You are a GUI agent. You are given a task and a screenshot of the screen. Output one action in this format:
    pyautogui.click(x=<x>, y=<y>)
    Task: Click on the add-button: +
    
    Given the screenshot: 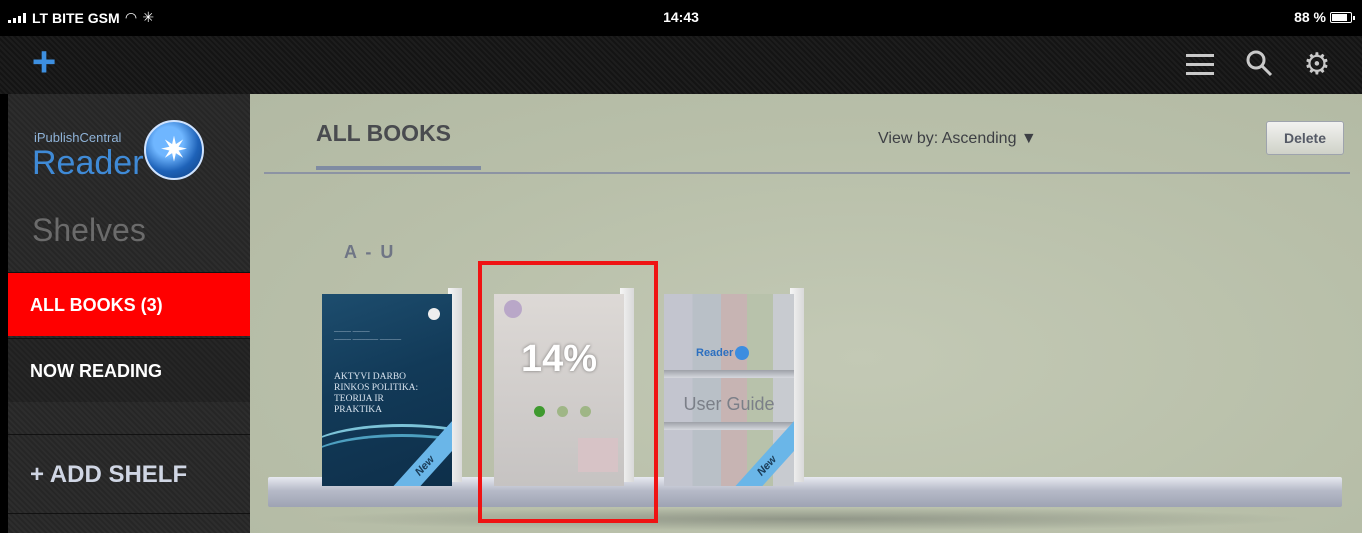 What is the action you would take?
    pyautogui.click(x=44, y=62)
    